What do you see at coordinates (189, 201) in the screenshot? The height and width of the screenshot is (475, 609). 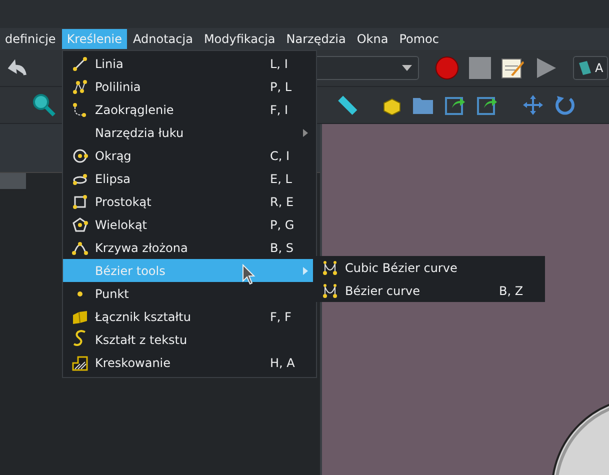 I see `menu-item: Prostokąt R, E` at bounding box center [189, 201].